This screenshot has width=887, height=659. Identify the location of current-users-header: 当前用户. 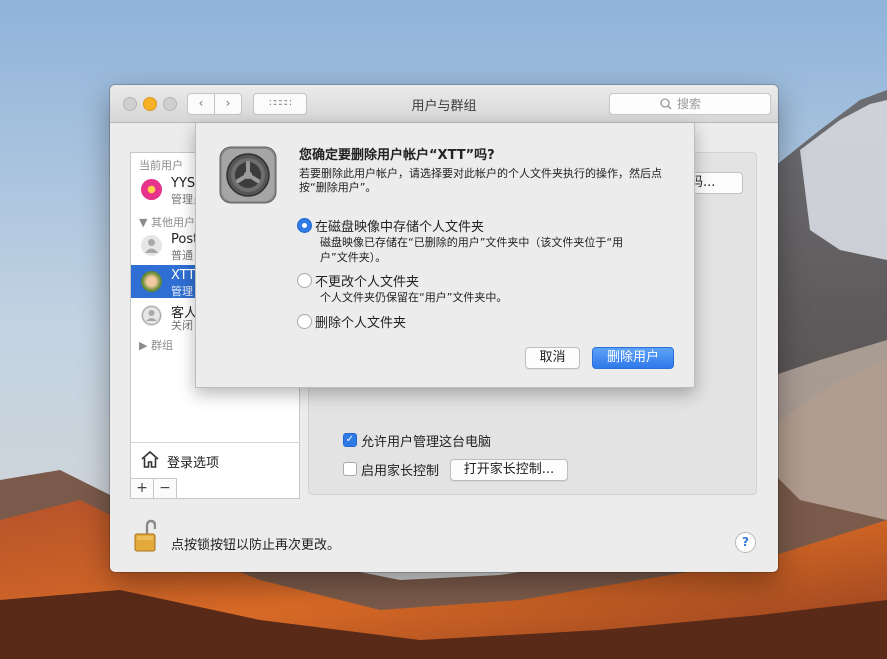
(161, 165).